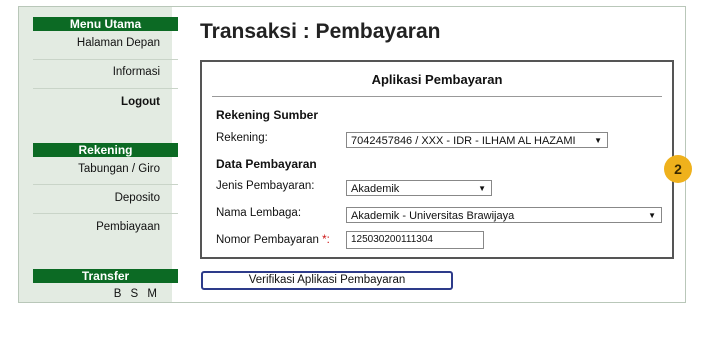  I want to click on rekening-select-value: 7042457846 / XXX - IDR - ILHAM AL HAZAMI, so click(463, 141).